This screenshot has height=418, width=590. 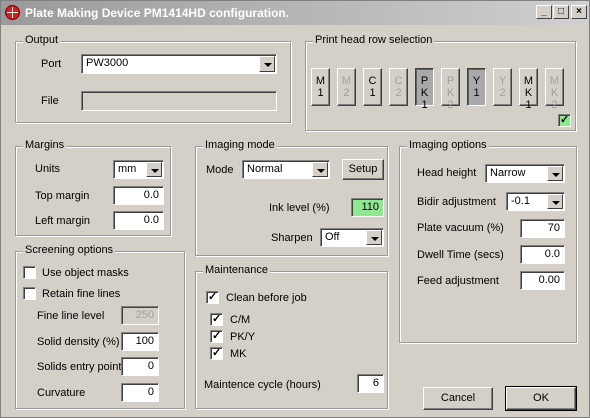 What do you see at coordinates (140, 341) in the screenshot?
I see `solid-density-input: 100` at bounding box center [140, 341].